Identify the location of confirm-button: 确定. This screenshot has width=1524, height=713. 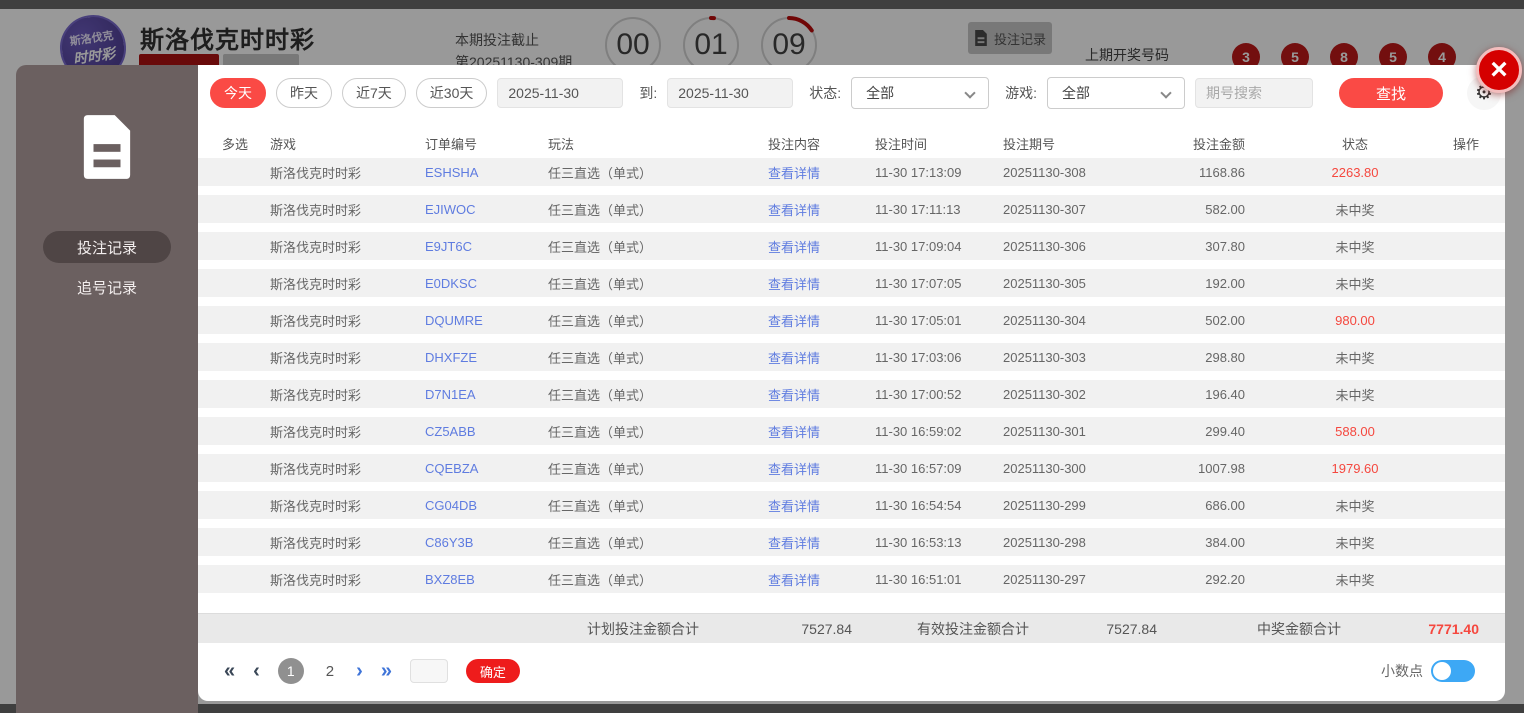
(492, 671).